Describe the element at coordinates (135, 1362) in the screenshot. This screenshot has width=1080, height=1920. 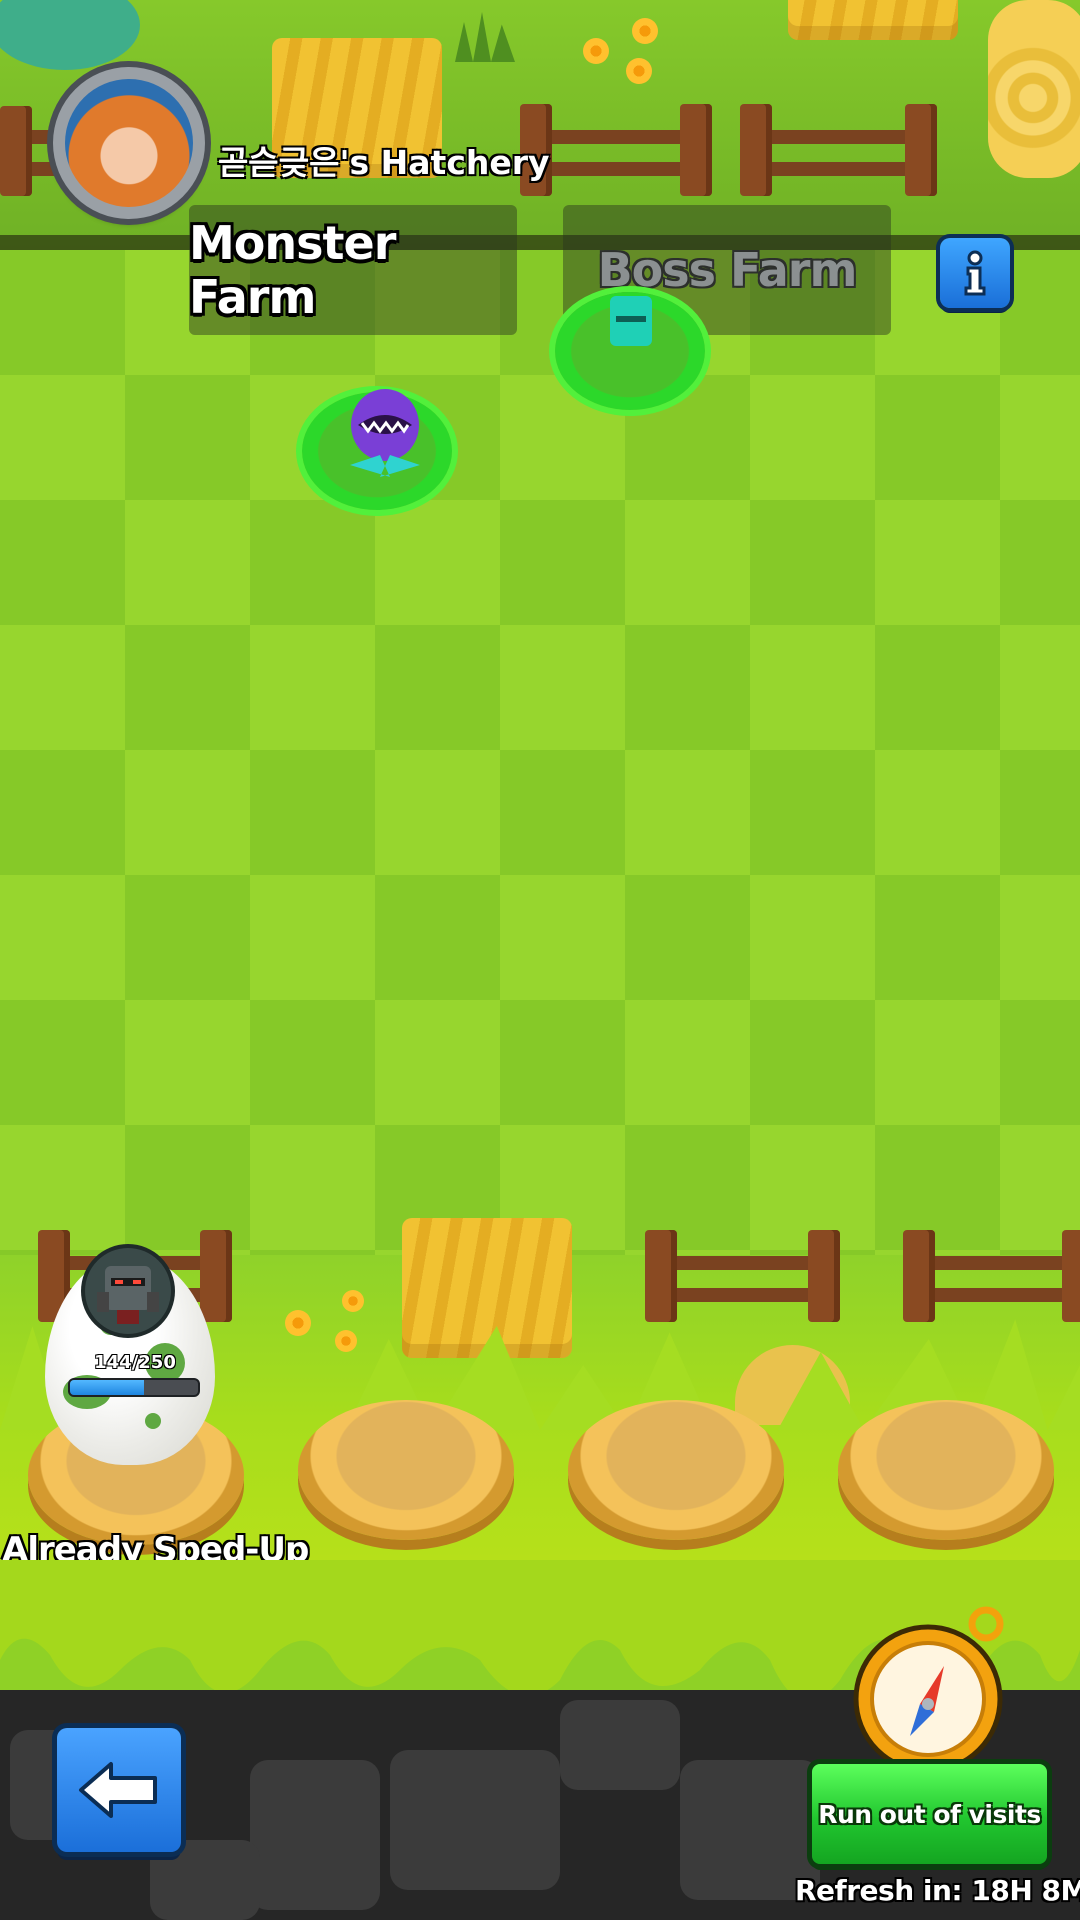
I see `egg-progress-text: 144/250` at that location.